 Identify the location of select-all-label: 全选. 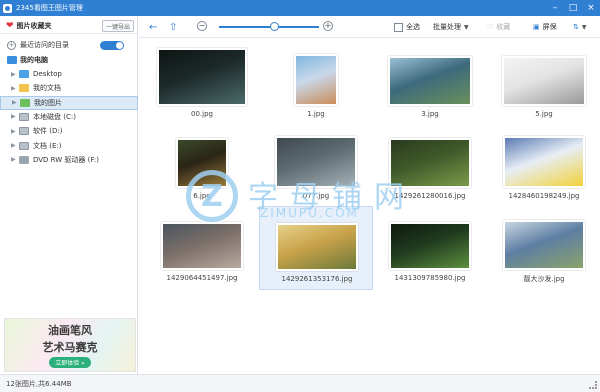
(413, 27).